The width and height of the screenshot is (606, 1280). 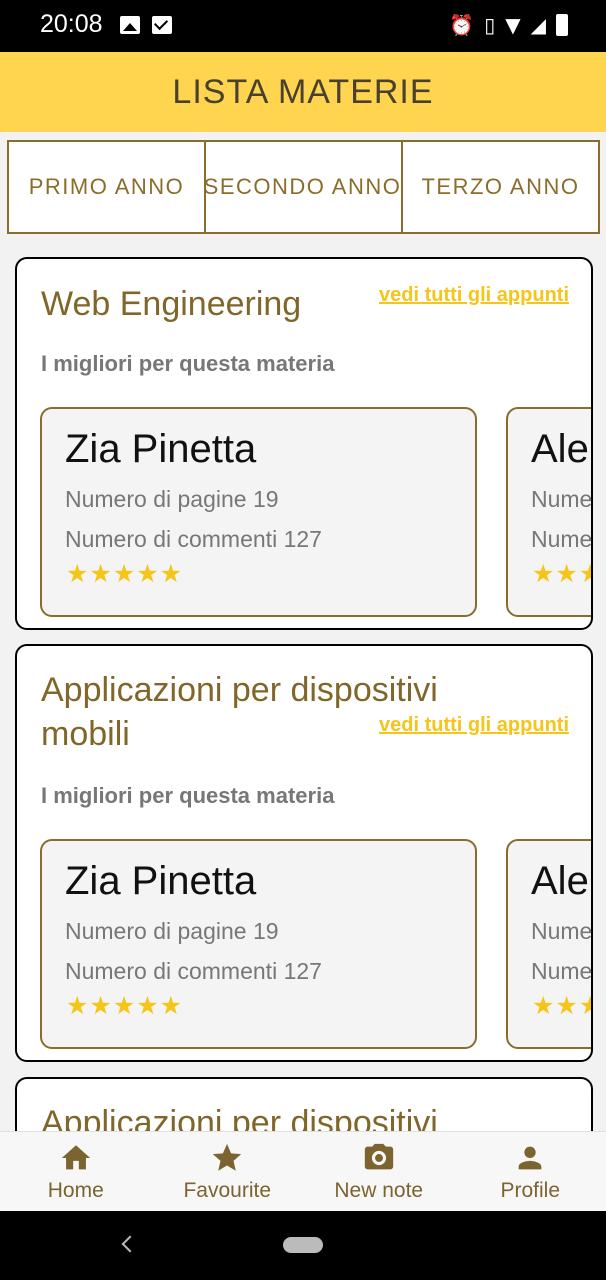 What do you see at coordinates (530, 1171) in the screenshot?
I see `nav-profile: Profile` at bounding box center [530, 1171].